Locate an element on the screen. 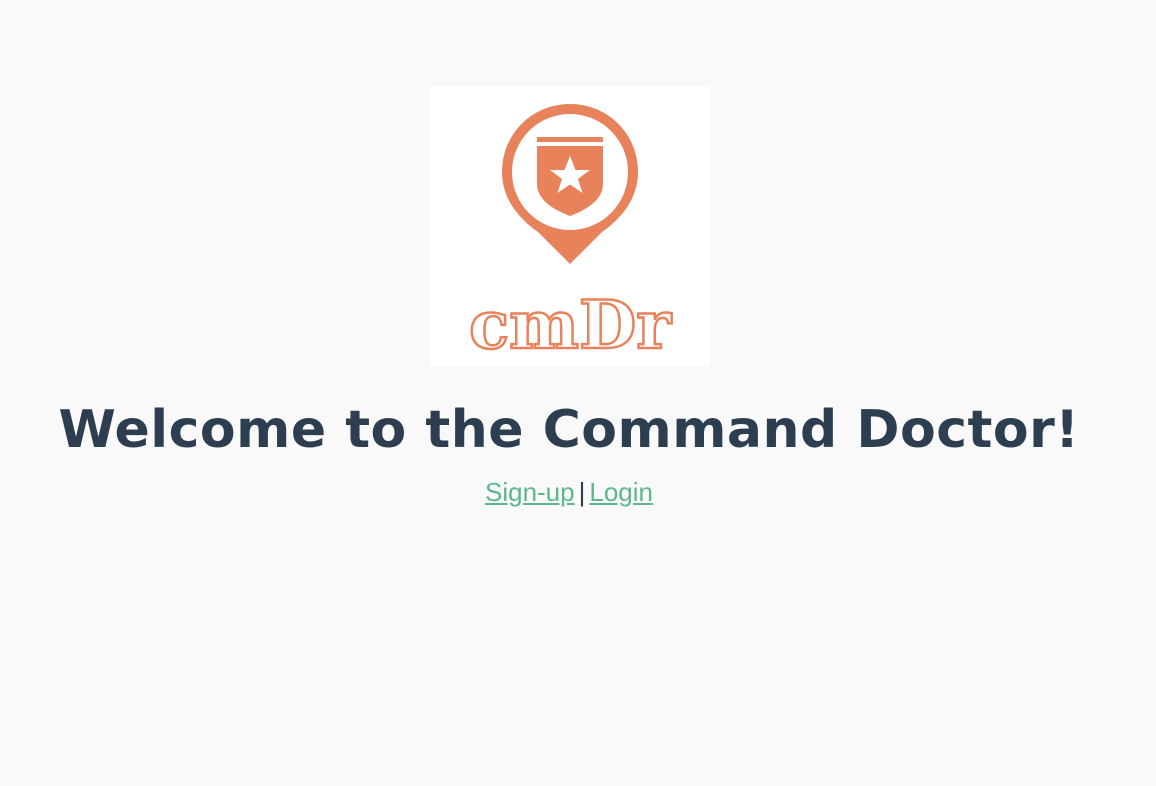 The width and height of the screenshot is (1156, 786). auth-links: Sign-up | Login is located at coordinates (569, 492).